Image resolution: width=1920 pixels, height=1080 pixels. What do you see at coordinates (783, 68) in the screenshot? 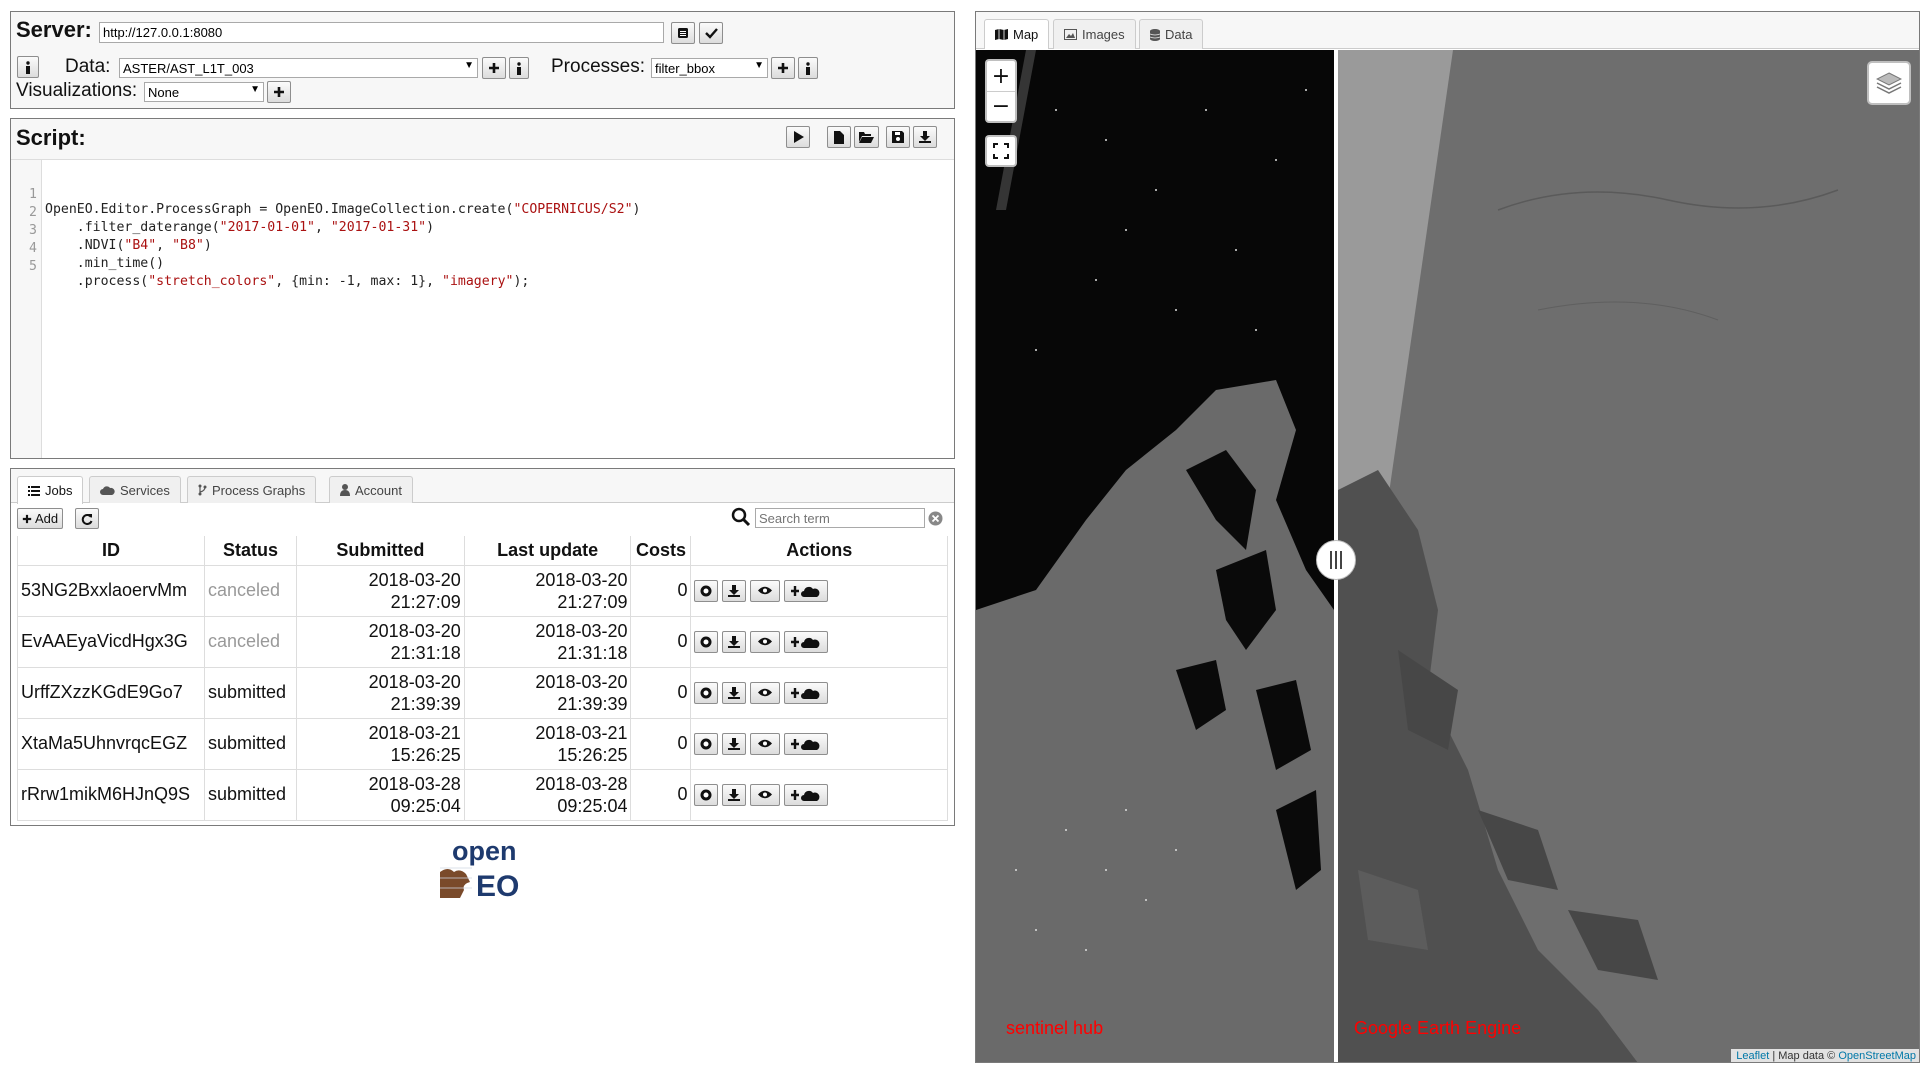
I see `process-add-button` at bounding box center [783, 68].